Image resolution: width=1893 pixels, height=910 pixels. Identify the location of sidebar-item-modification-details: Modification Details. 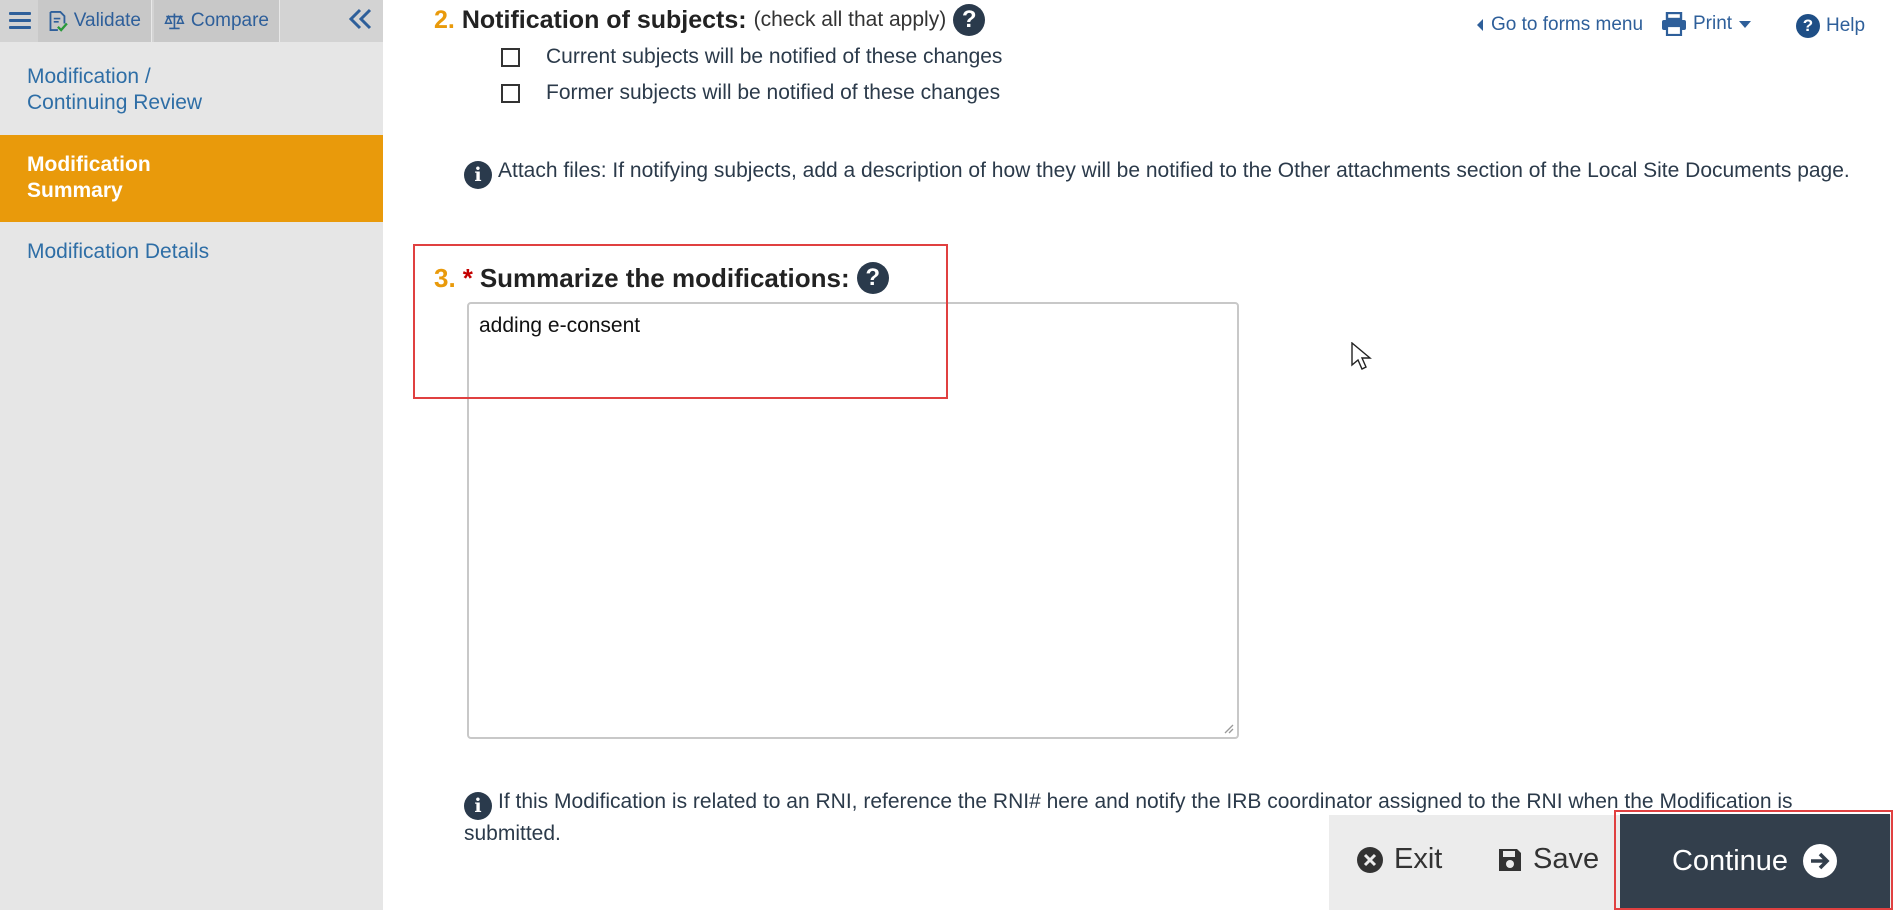
(191, 252).